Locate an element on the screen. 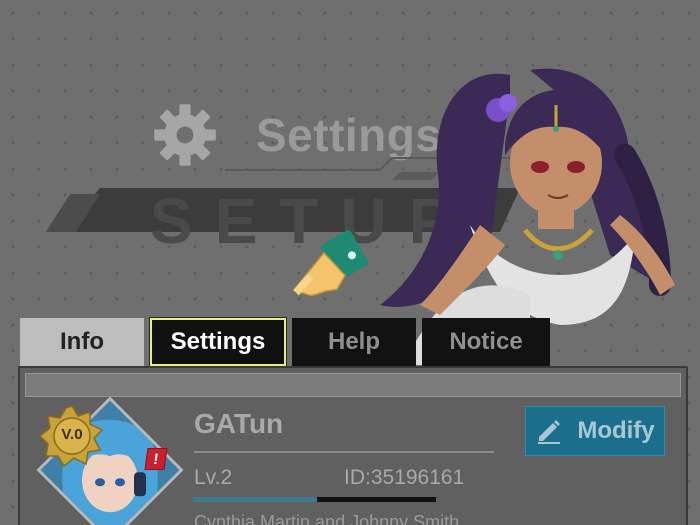  player-id: ID:35196161 is located at coordinates (404, 477).